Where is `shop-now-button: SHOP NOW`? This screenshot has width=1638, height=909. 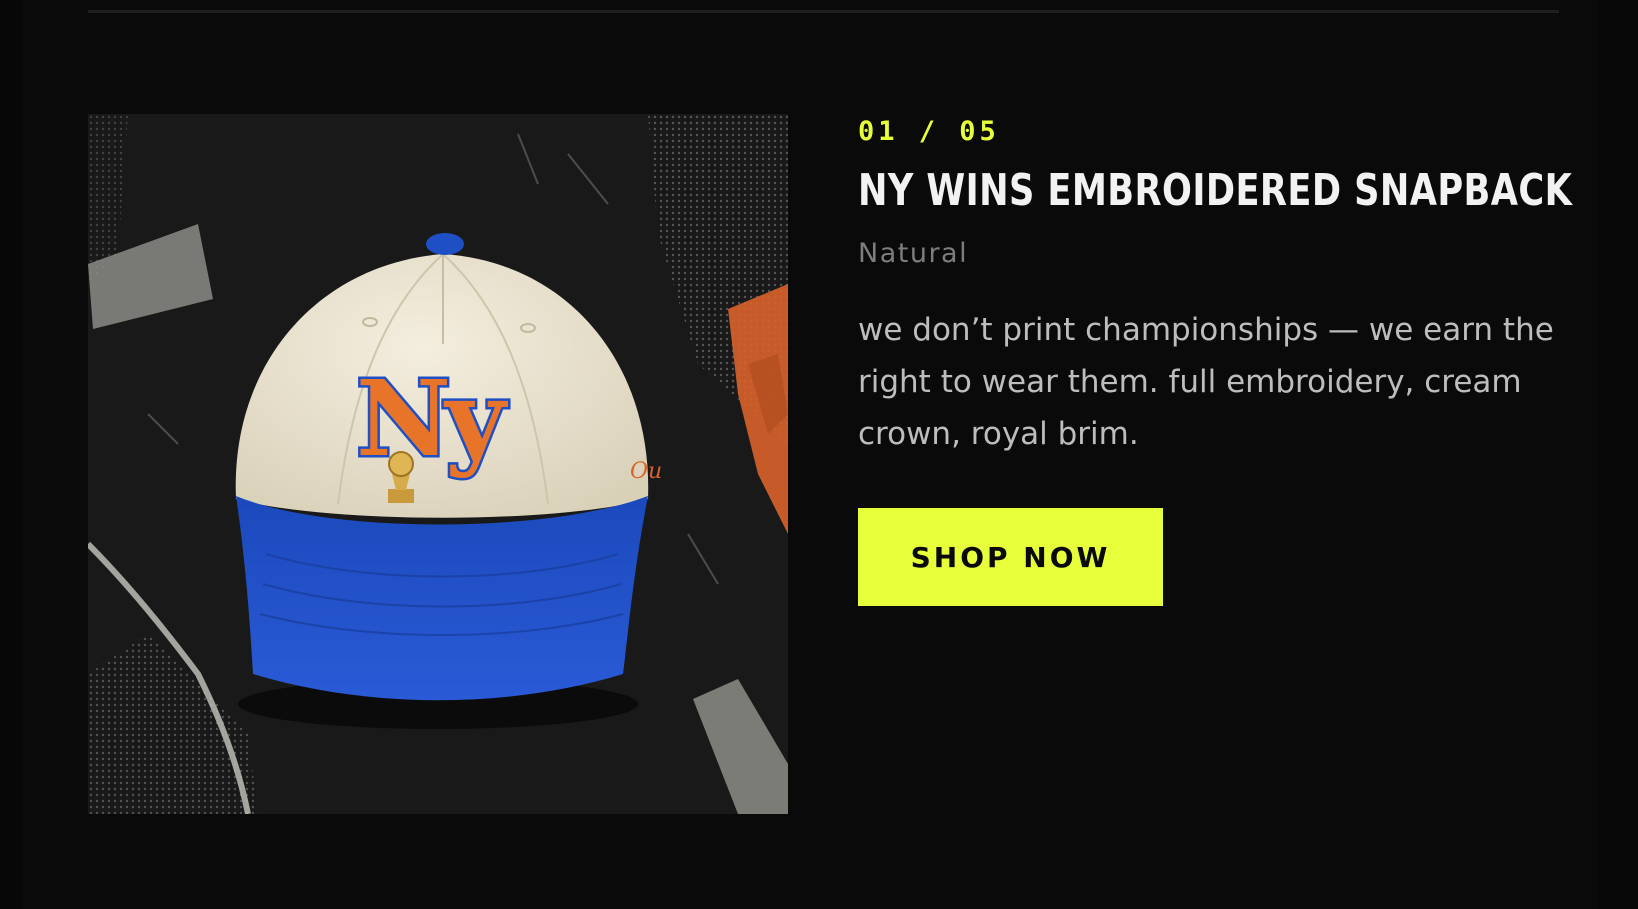 shop-now-button: SHOP NOW is located at coordinates (1010, 557).